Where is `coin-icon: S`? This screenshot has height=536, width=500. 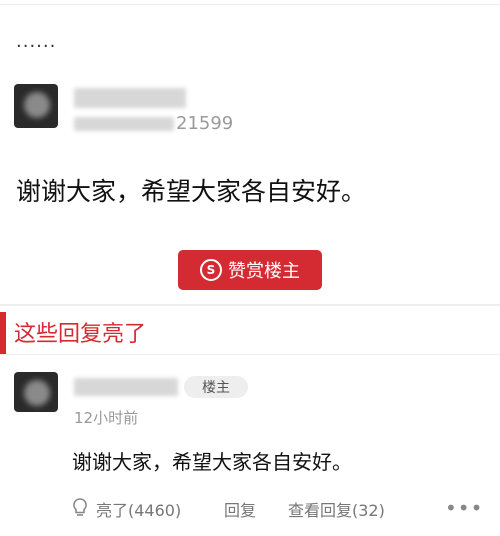 coin-icon: S is located at coordinates (211, 270).